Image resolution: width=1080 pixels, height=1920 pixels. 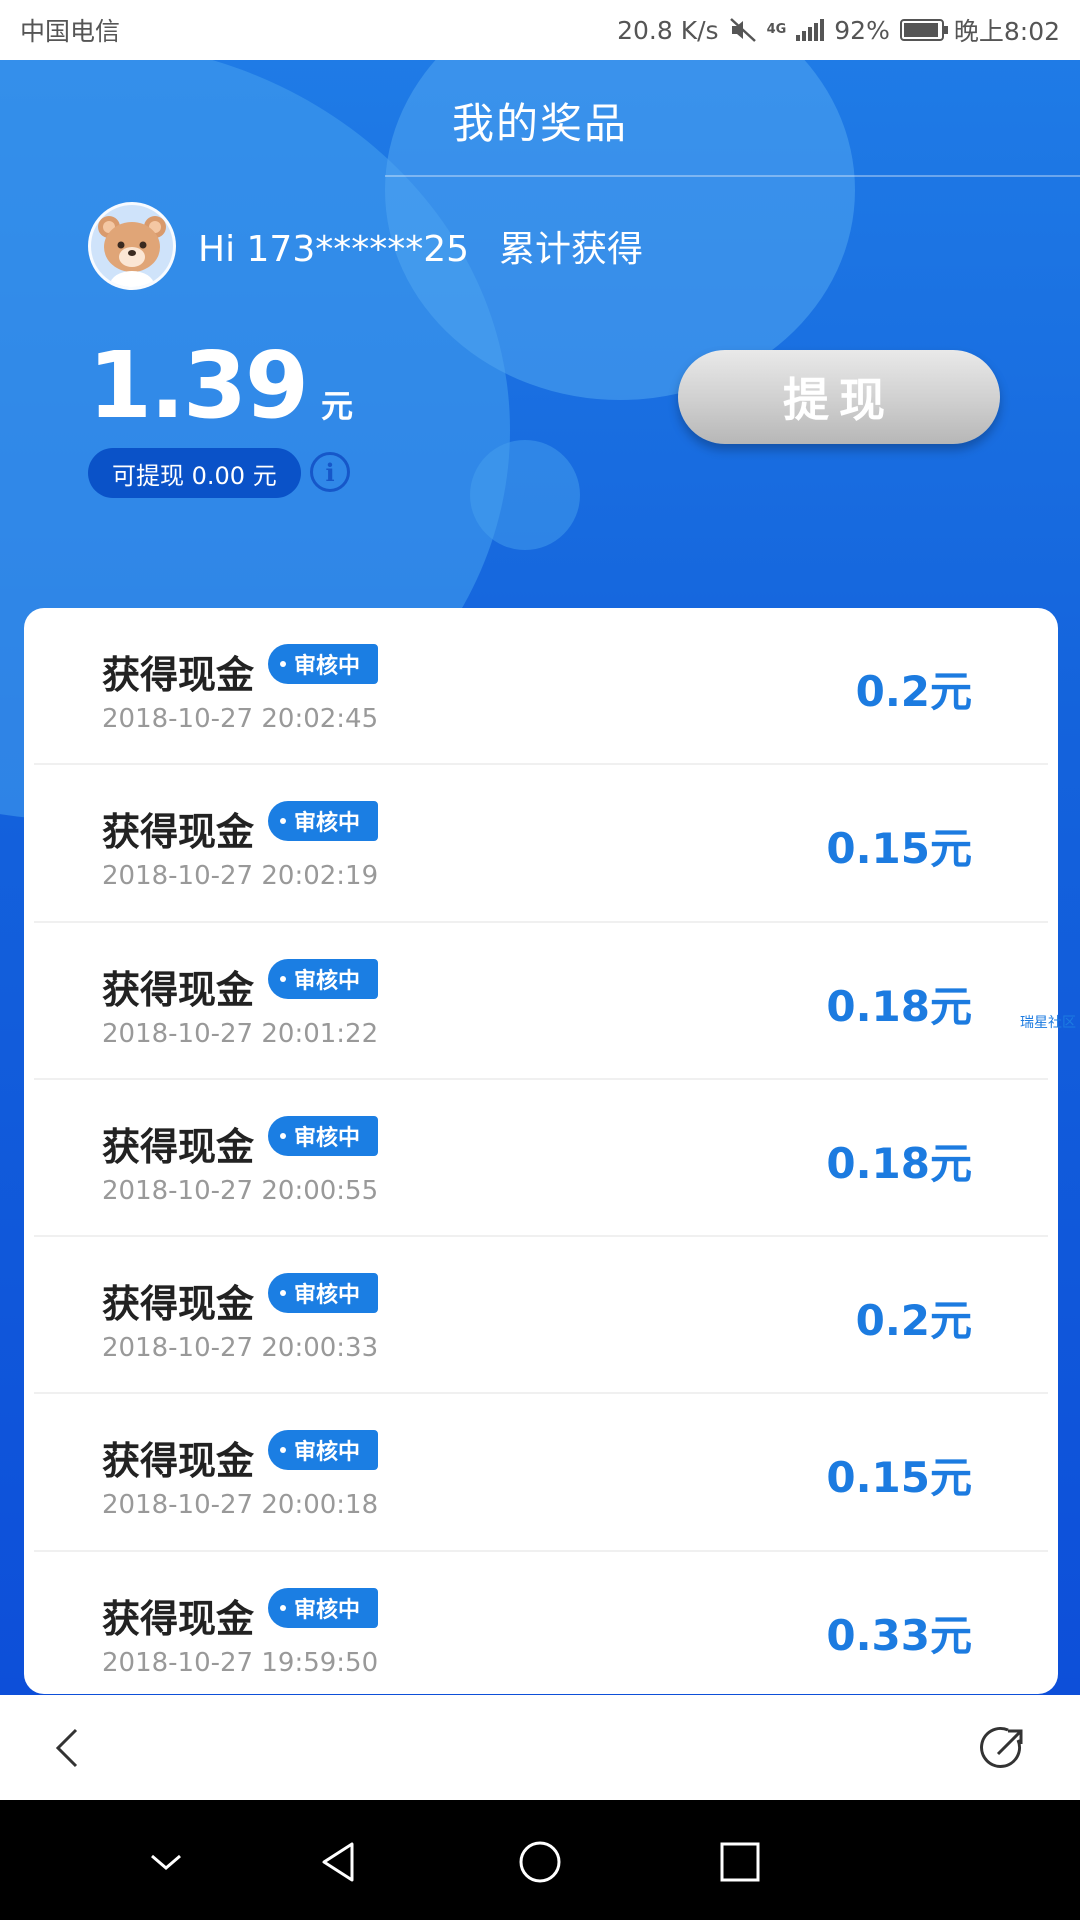 What do you see at coordinates (340, 1862) in the screenshot?
I see `triangle-back-icon` at bounding box center [340, 1862].